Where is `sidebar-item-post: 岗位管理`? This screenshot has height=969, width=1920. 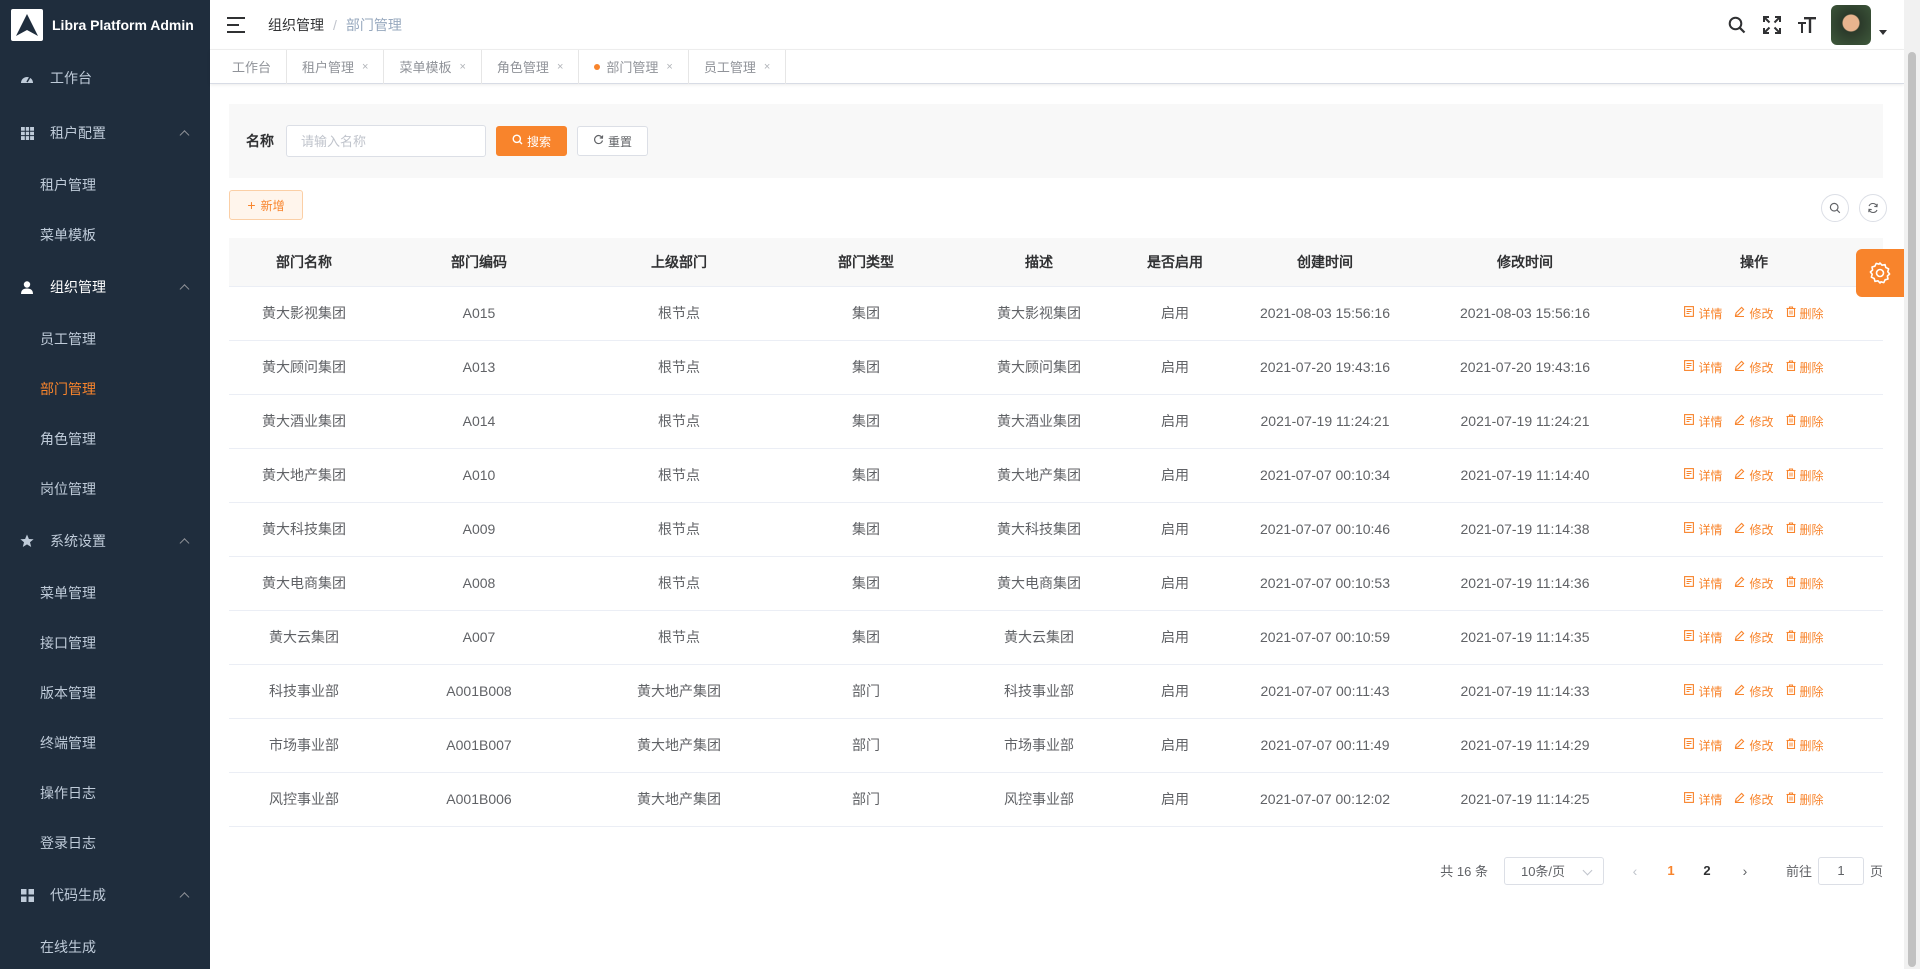
sidebar-item-post: 岗位管理 is located at coordinates (105, 489).